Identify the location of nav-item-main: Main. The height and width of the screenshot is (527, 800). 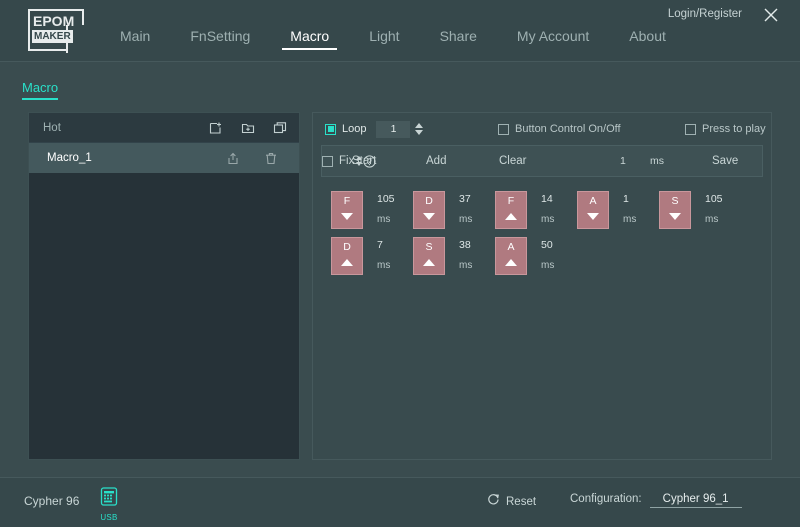
(135, 39).